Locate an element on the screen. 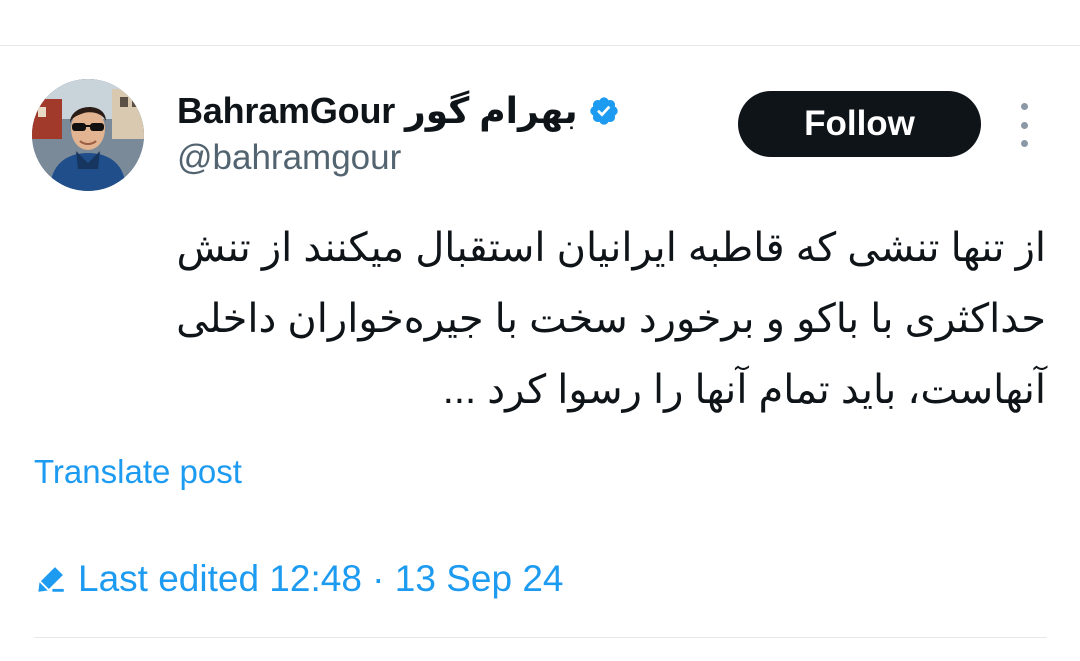 The height and width of the screenshot is (661, 1080). vertical-ellipsis-icon is located at coordinates (1024, 125).